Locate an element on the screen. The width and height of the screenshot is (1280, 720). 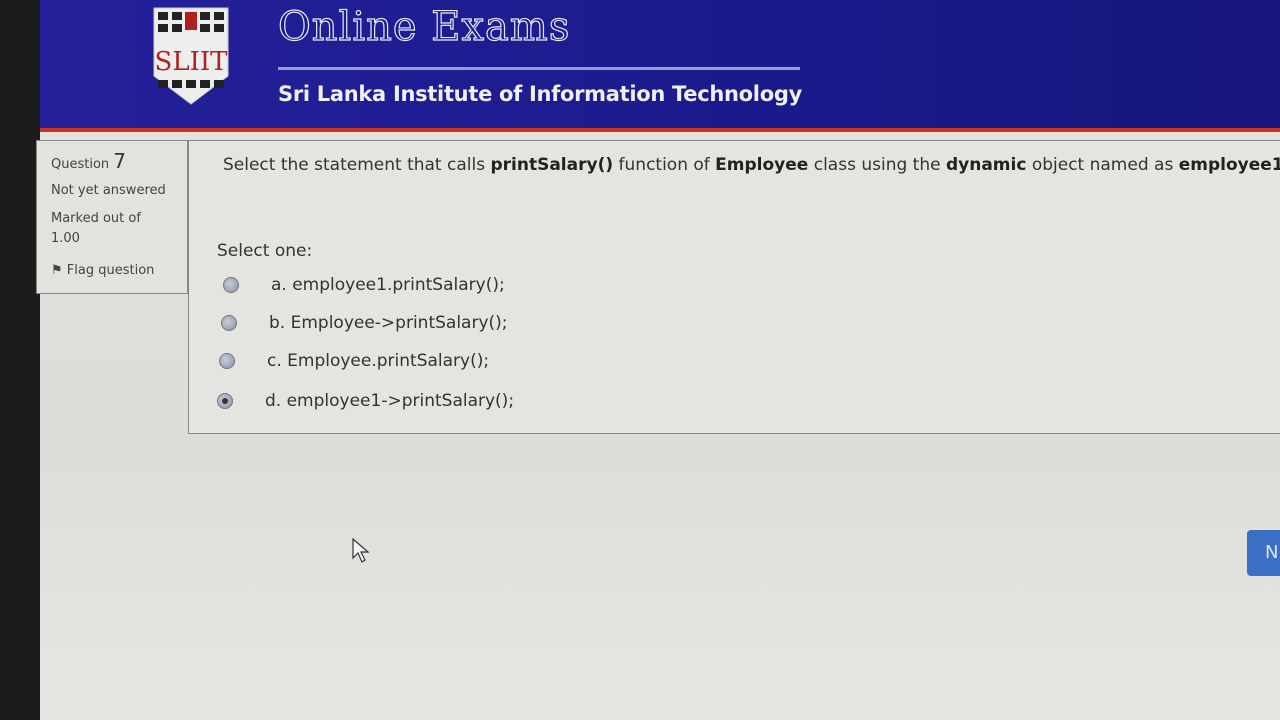
app-title: Online Exams is located at coordinates (424, 26).